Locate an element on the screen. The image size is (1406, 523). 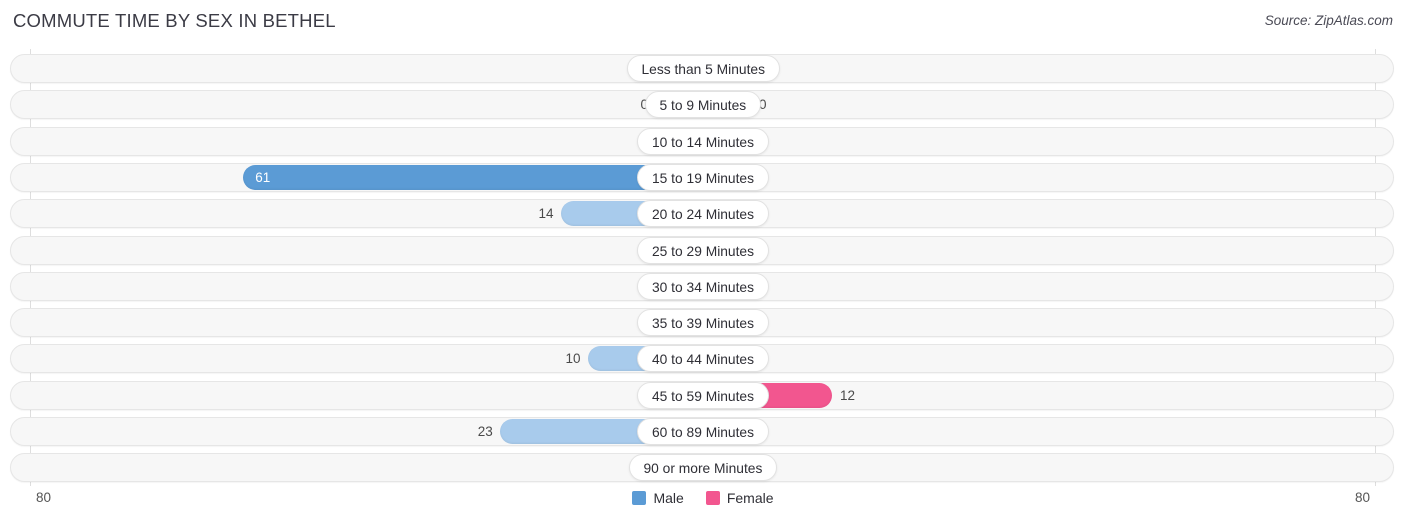
table-row: 0010 to 14 Minutes is located at coordinates (702, 141).